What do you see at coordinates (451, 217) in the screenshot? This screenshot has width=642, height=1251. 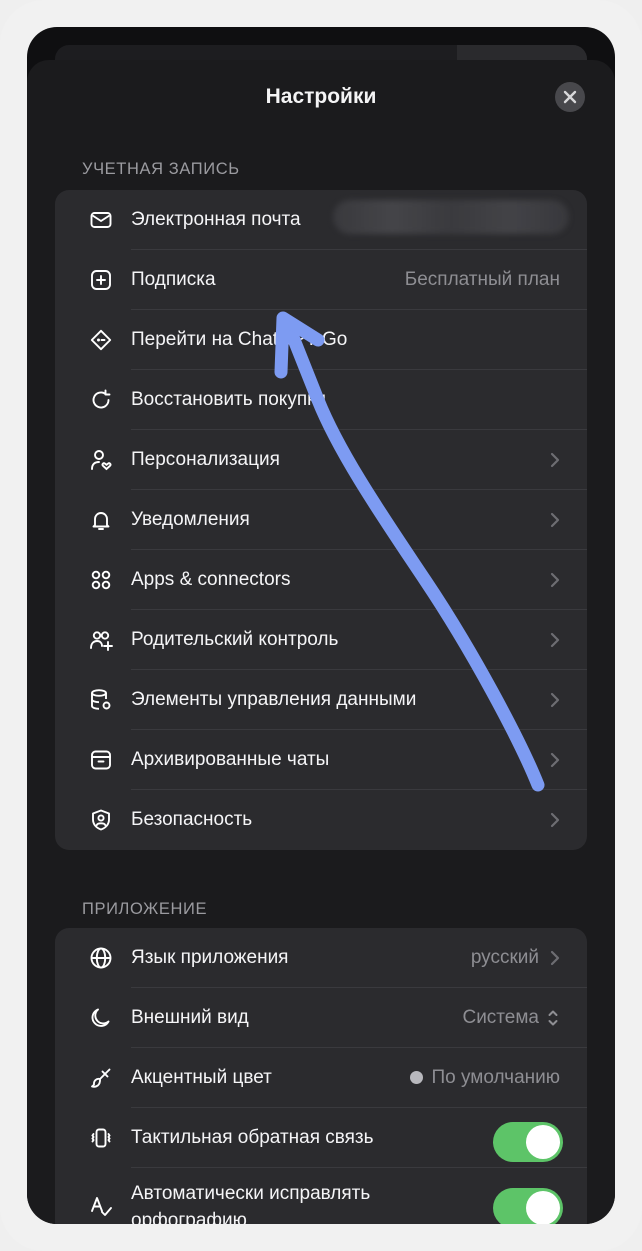 I see `redacted-email-value` at bounding box center [451, 217].